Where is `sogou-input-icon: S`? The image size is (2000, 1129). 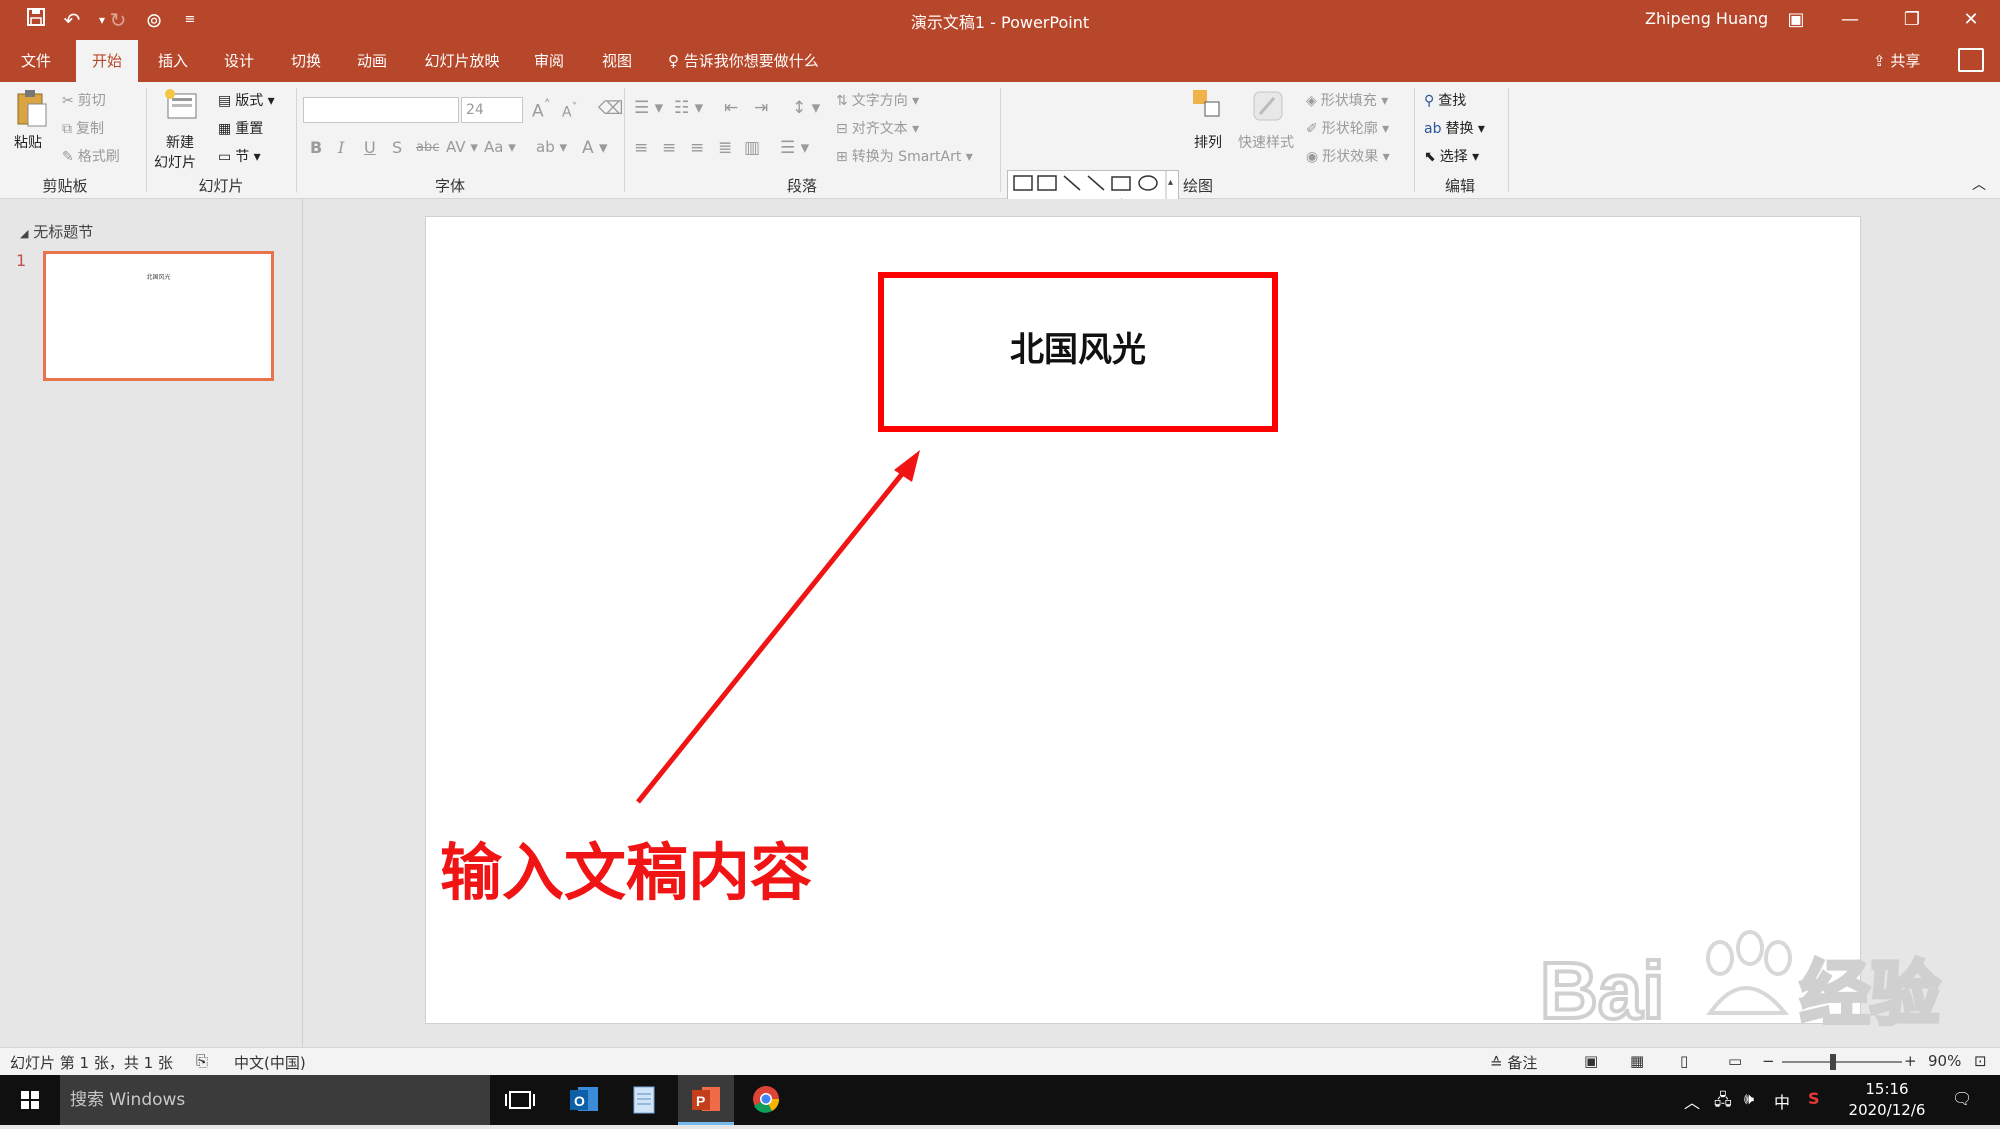
sogou-input-icon: S is located at coordinates (1814, 1098).